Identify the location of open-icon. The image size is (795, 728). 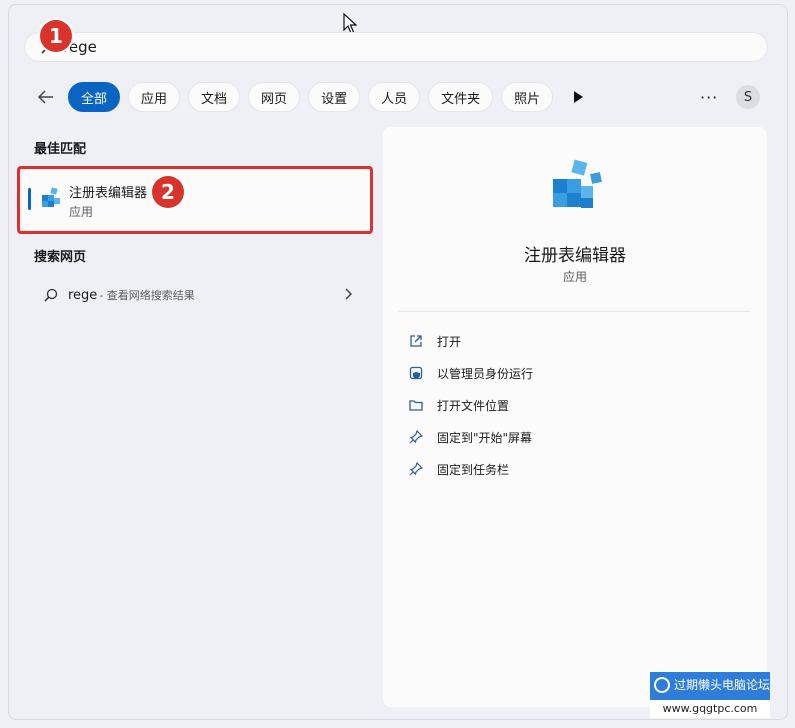
(416, 341).